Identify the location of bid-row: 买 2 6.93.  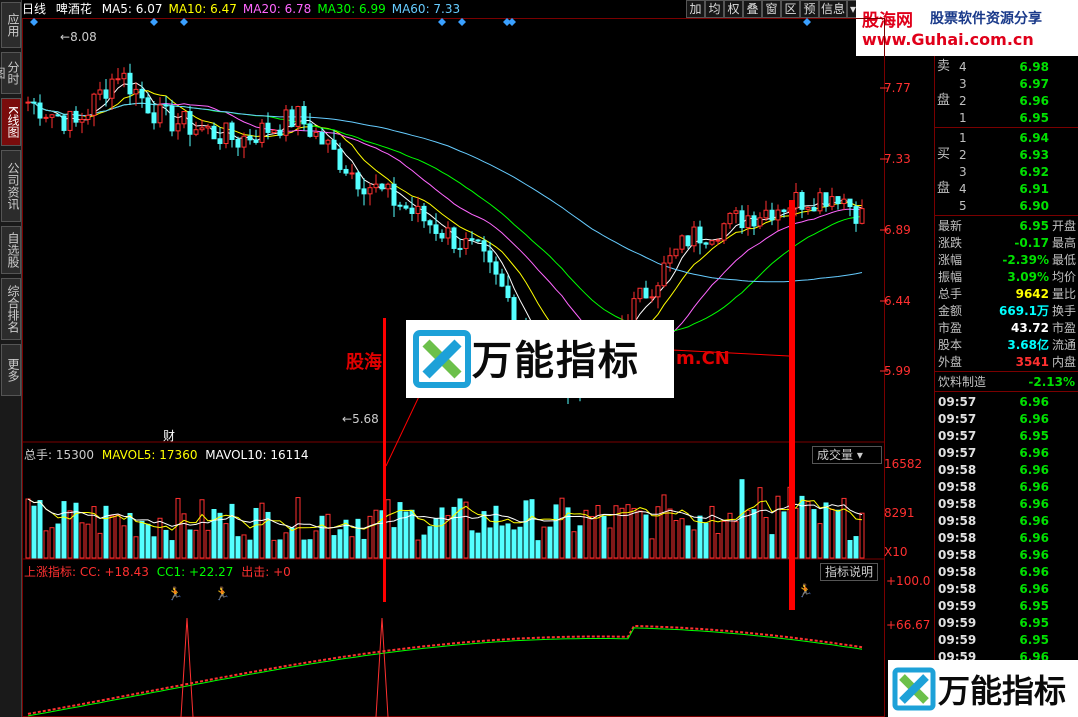
(1006, 155).